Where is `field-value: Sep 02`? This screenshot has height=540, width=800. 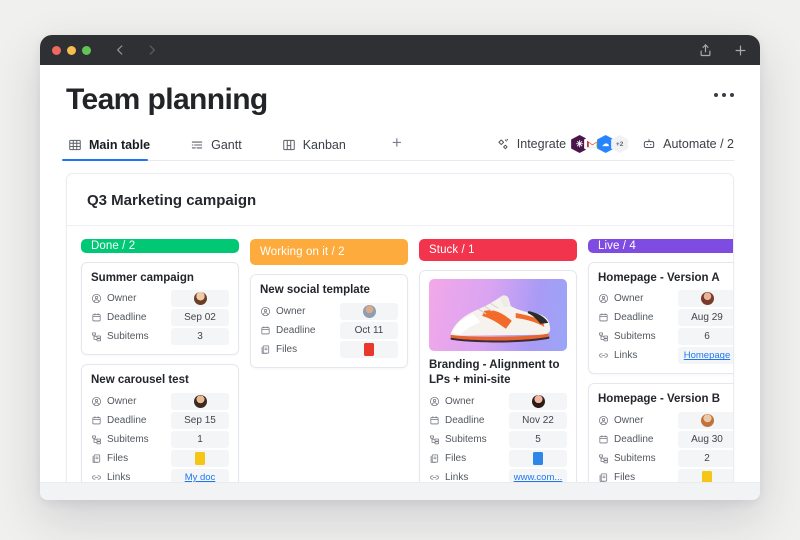
field-value: Sep 02 is located at coordinates (200, 318).